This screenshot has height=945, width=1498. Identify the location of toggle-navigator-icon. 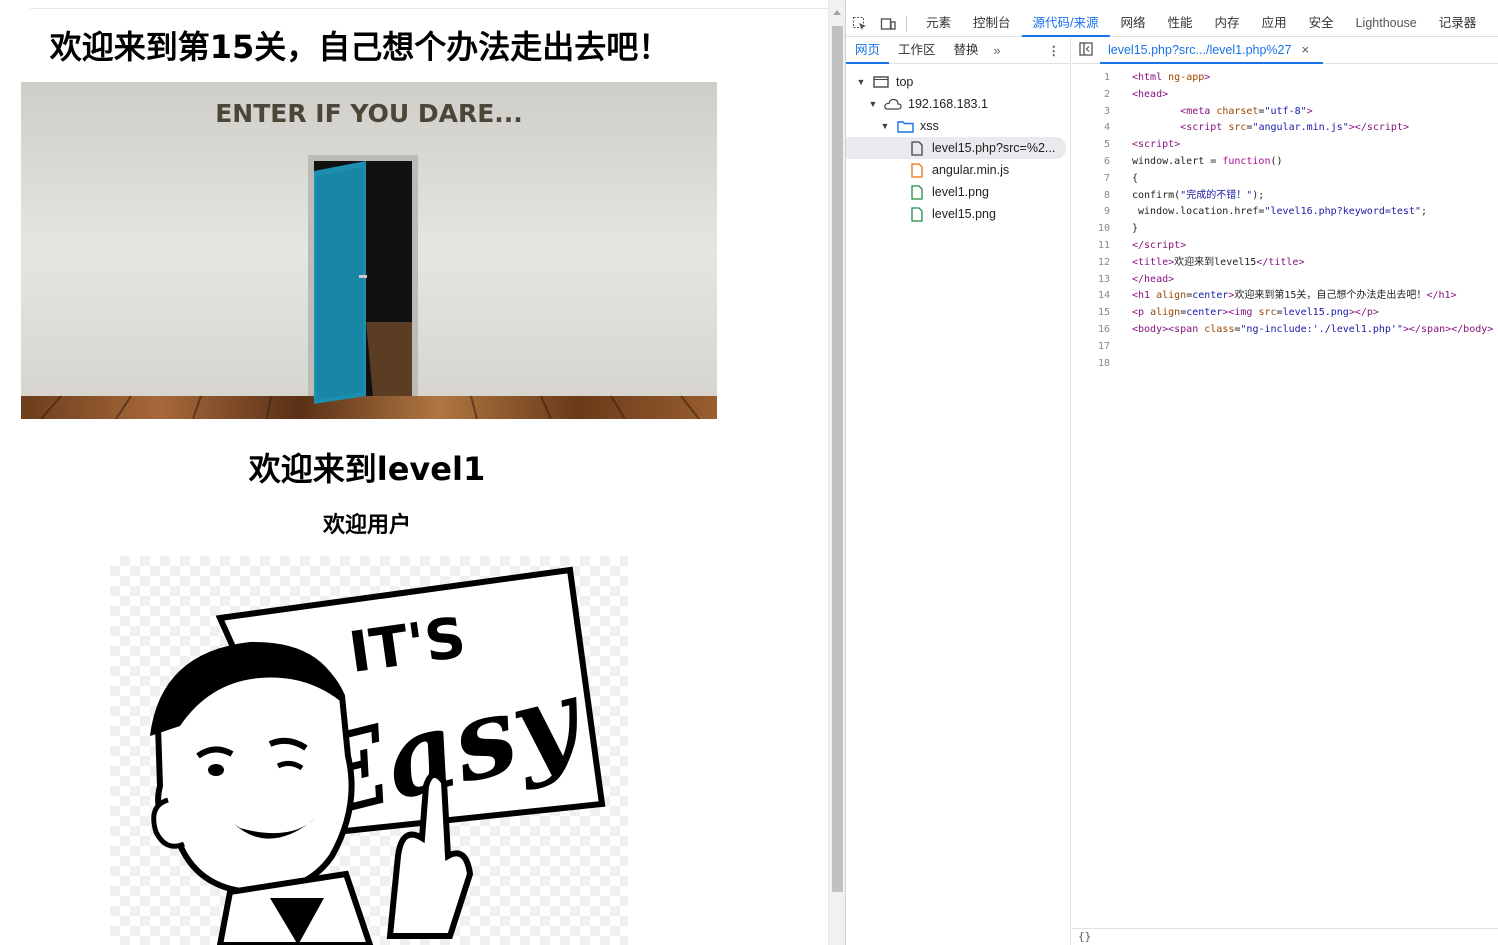
(1086, 50).